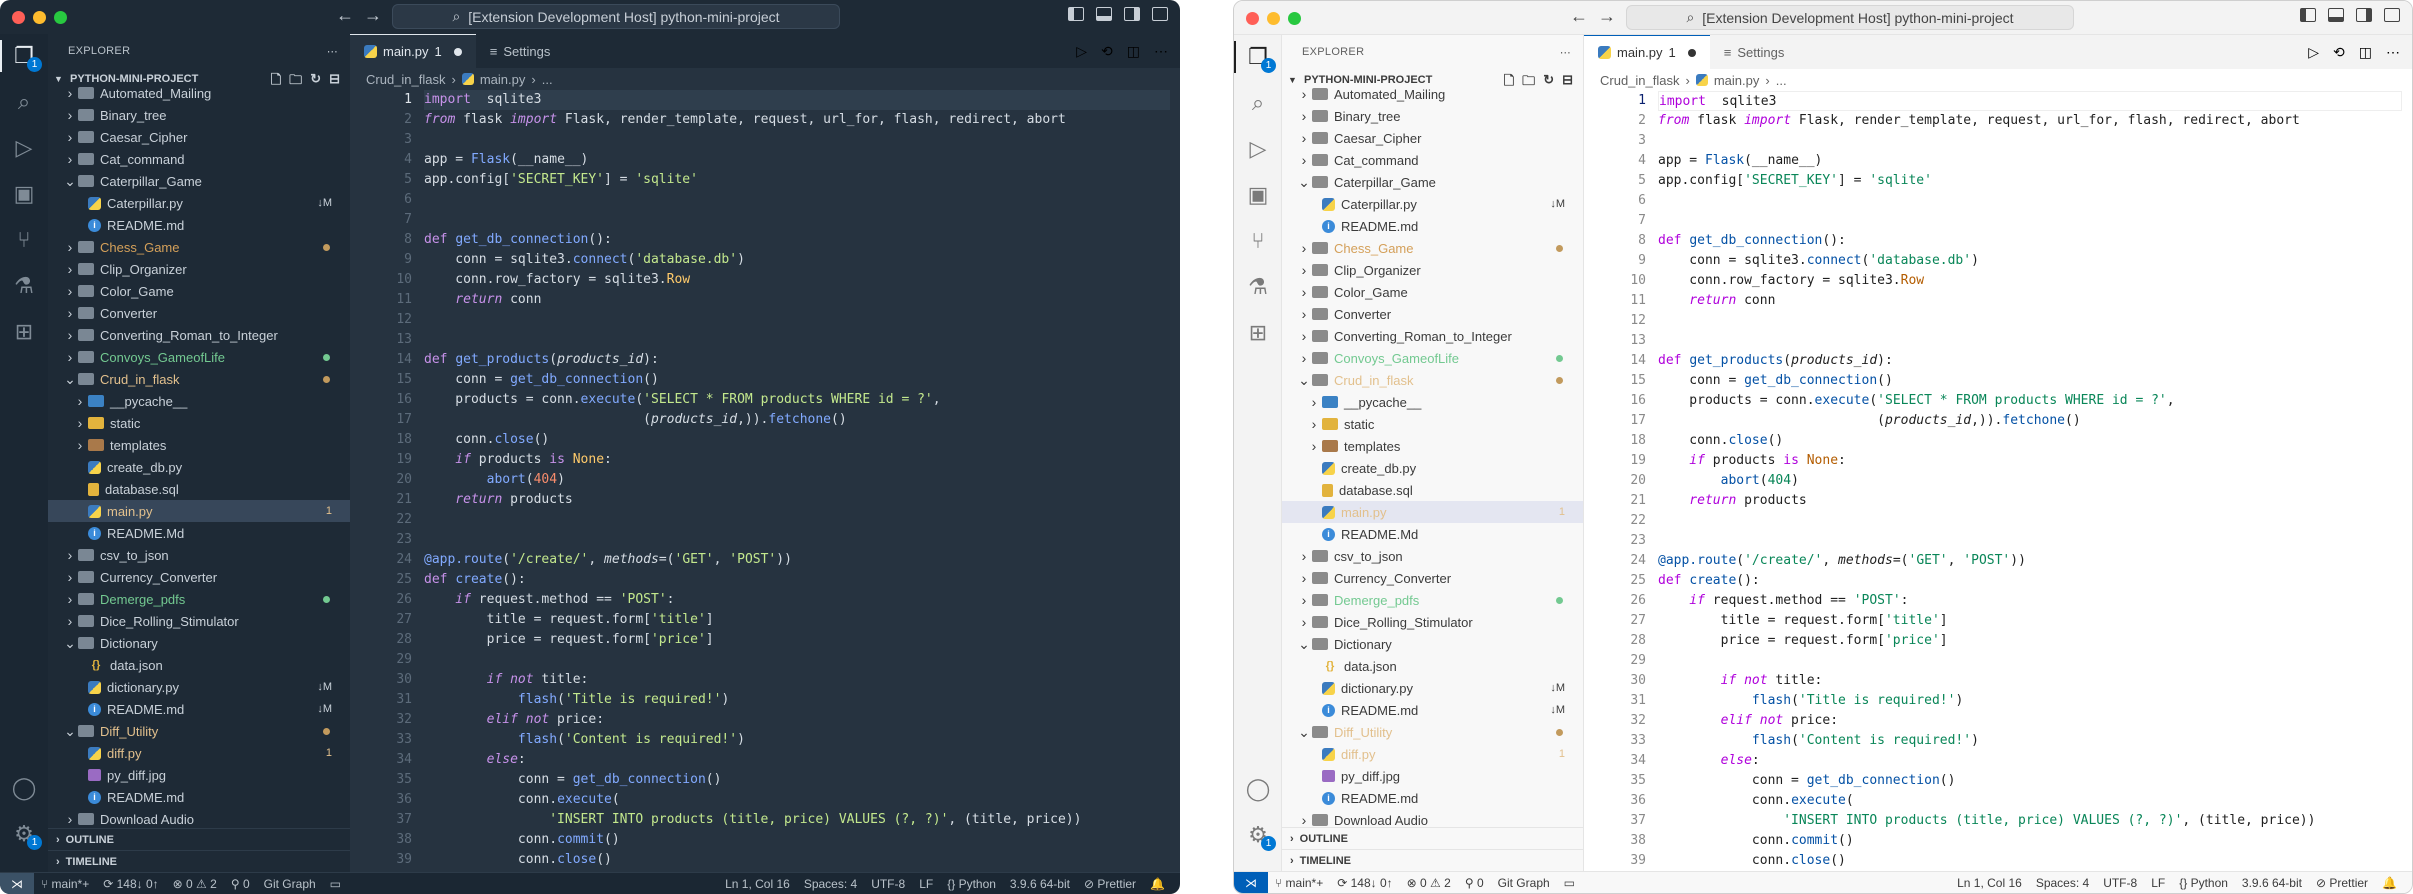 This screenshot has width=2413, height=894. I want to click on tree-folder: › __pycache__, so click(1432, 402).